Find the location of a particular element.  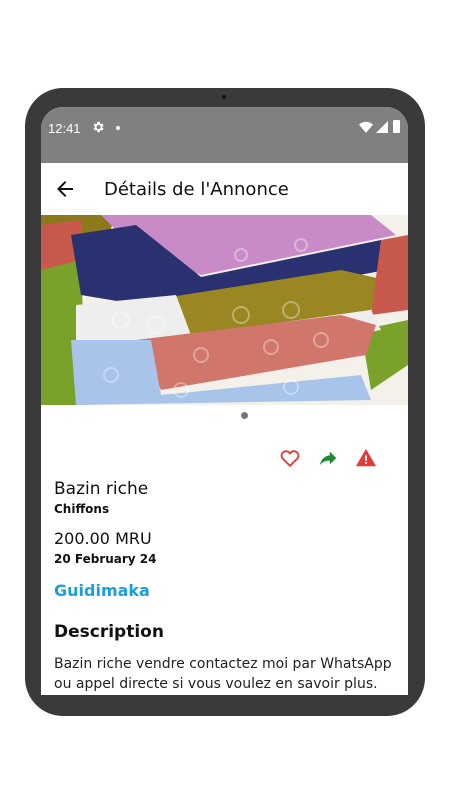

pager-indicator is located at coordinates (244, 415).